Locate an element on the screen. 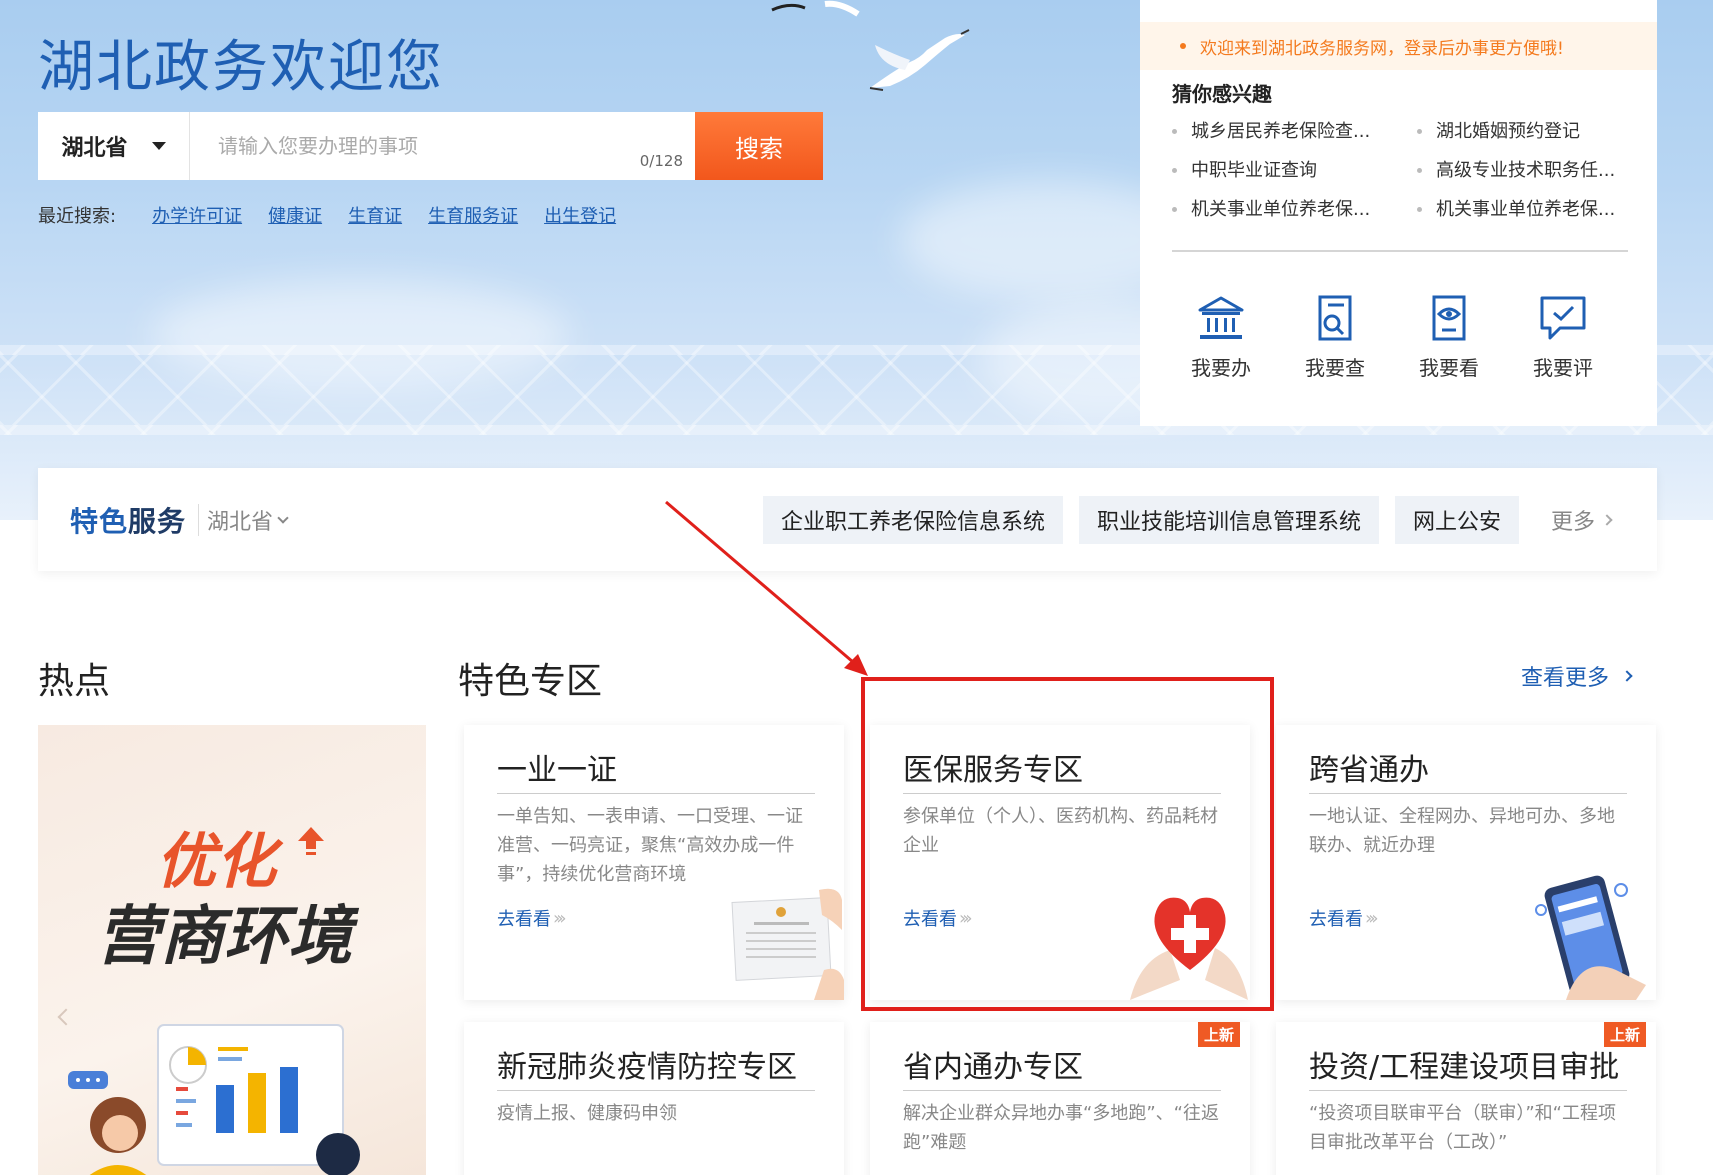  card-title: 跨省通办 is located at coordinates (1369, 770).